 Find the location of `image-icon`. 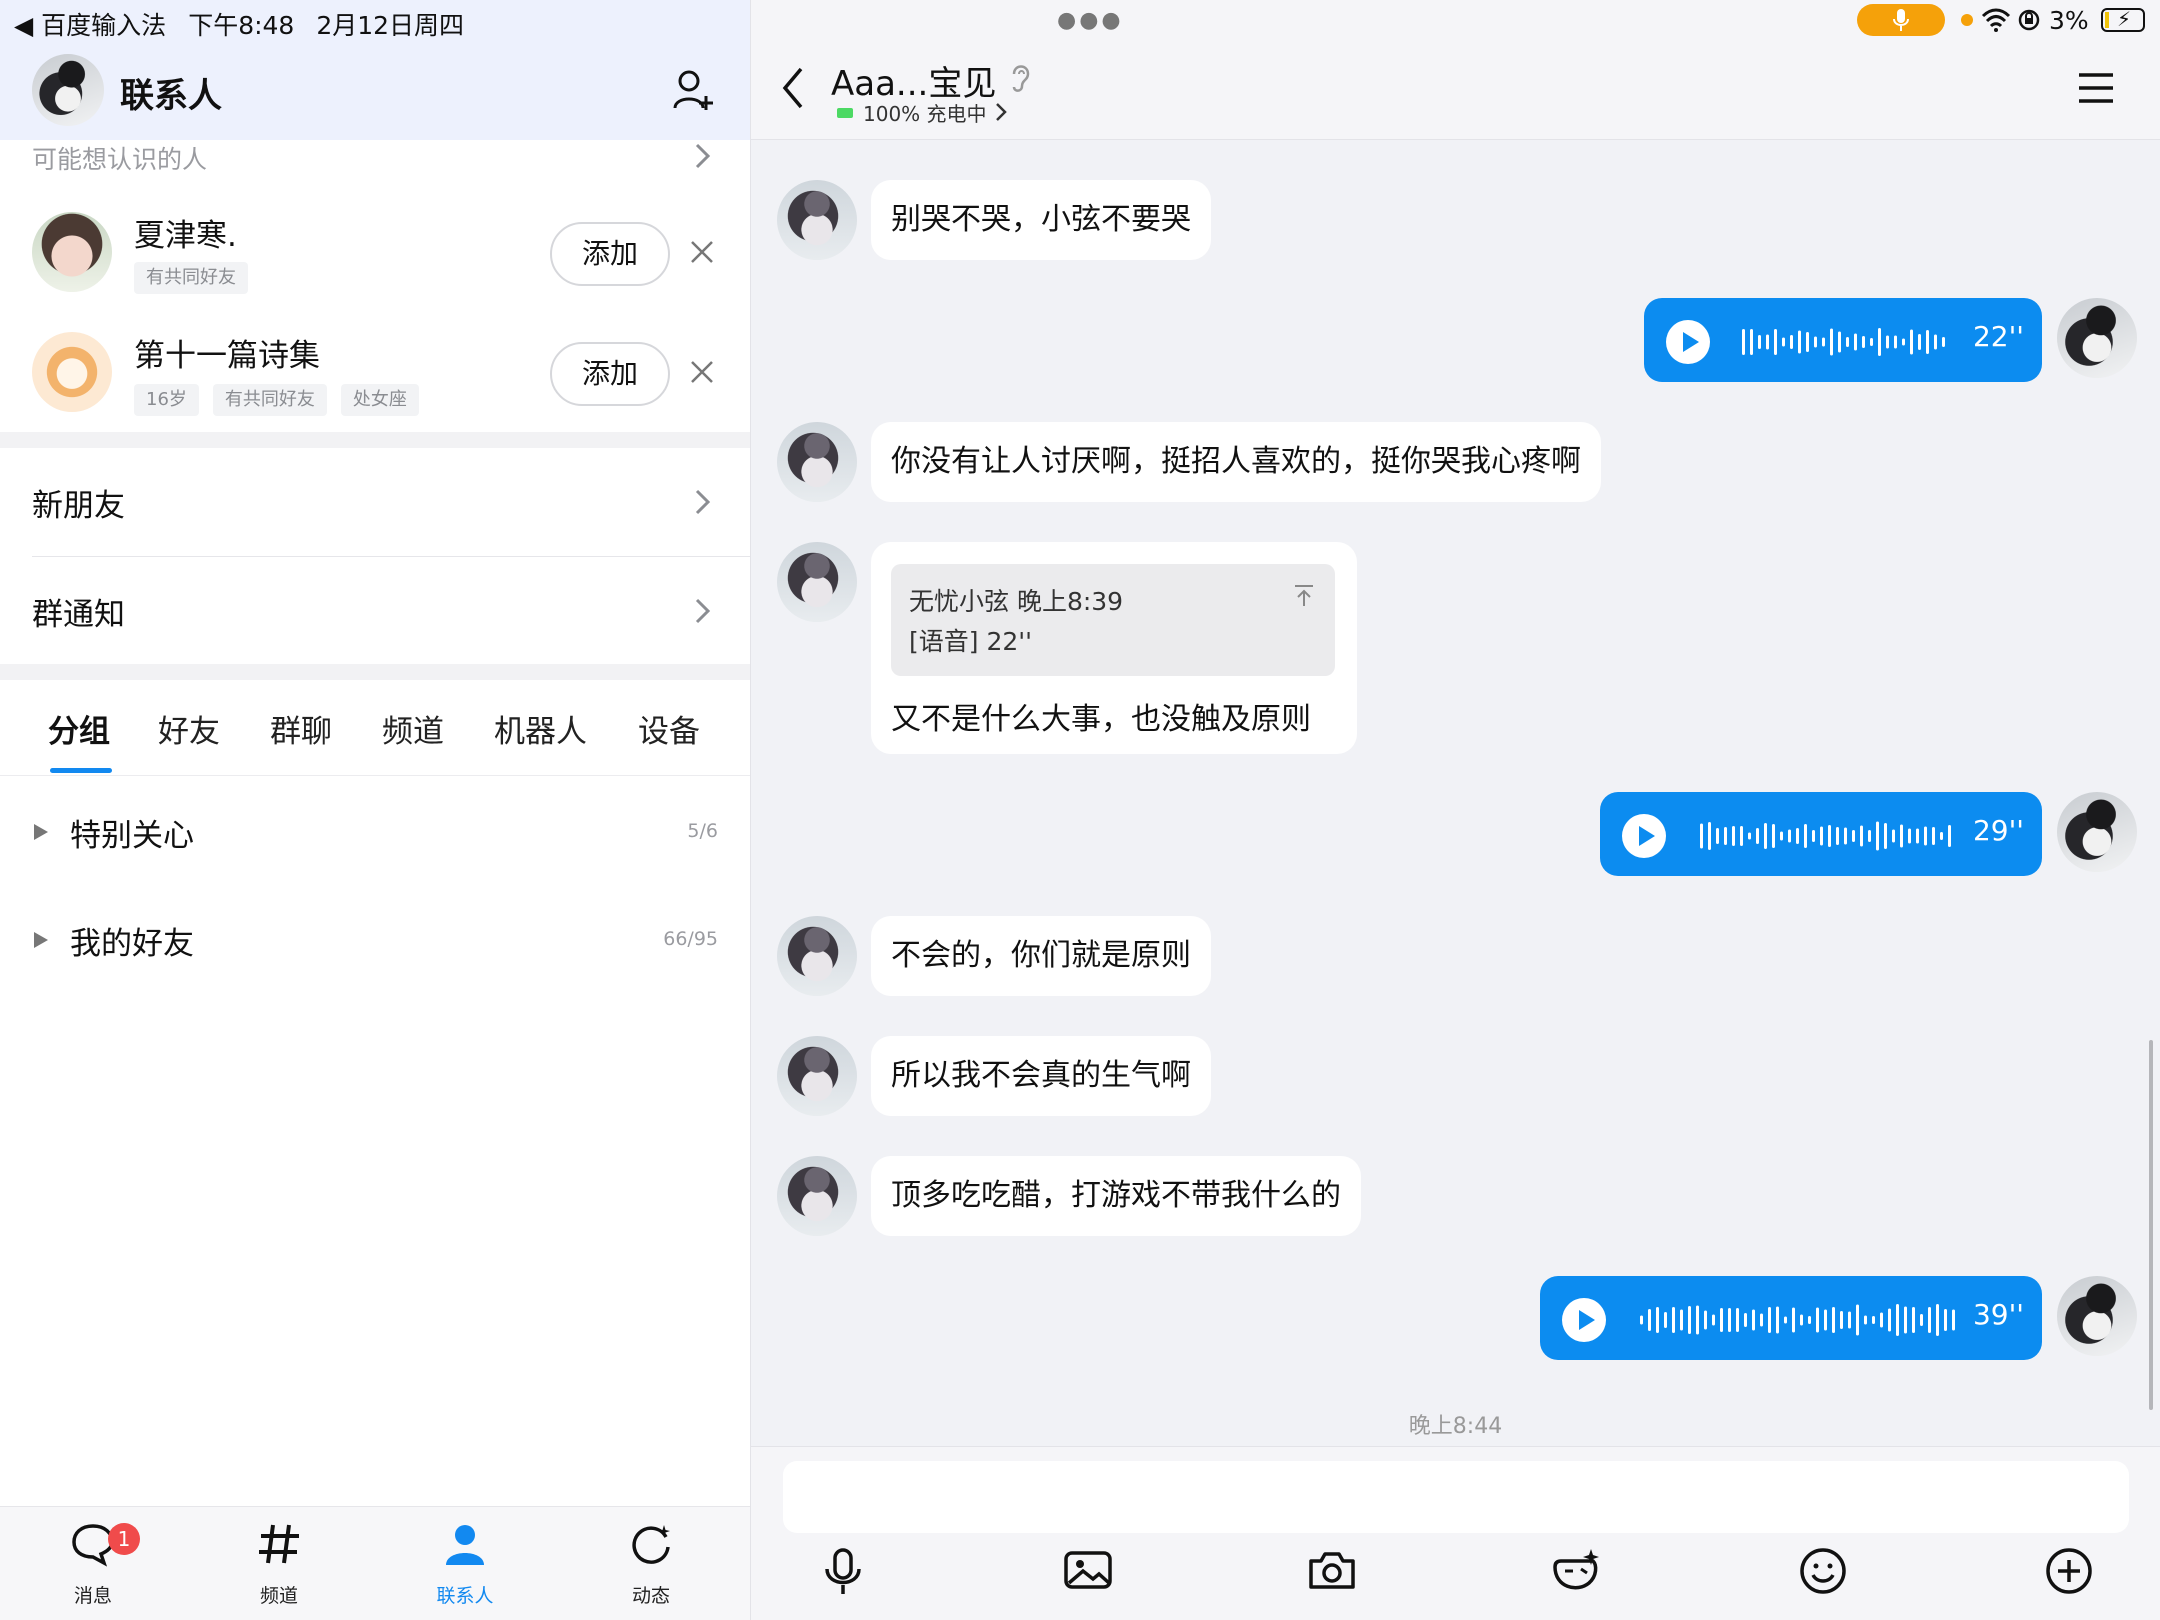

image-icon is located at coordinates (1088, 1570).